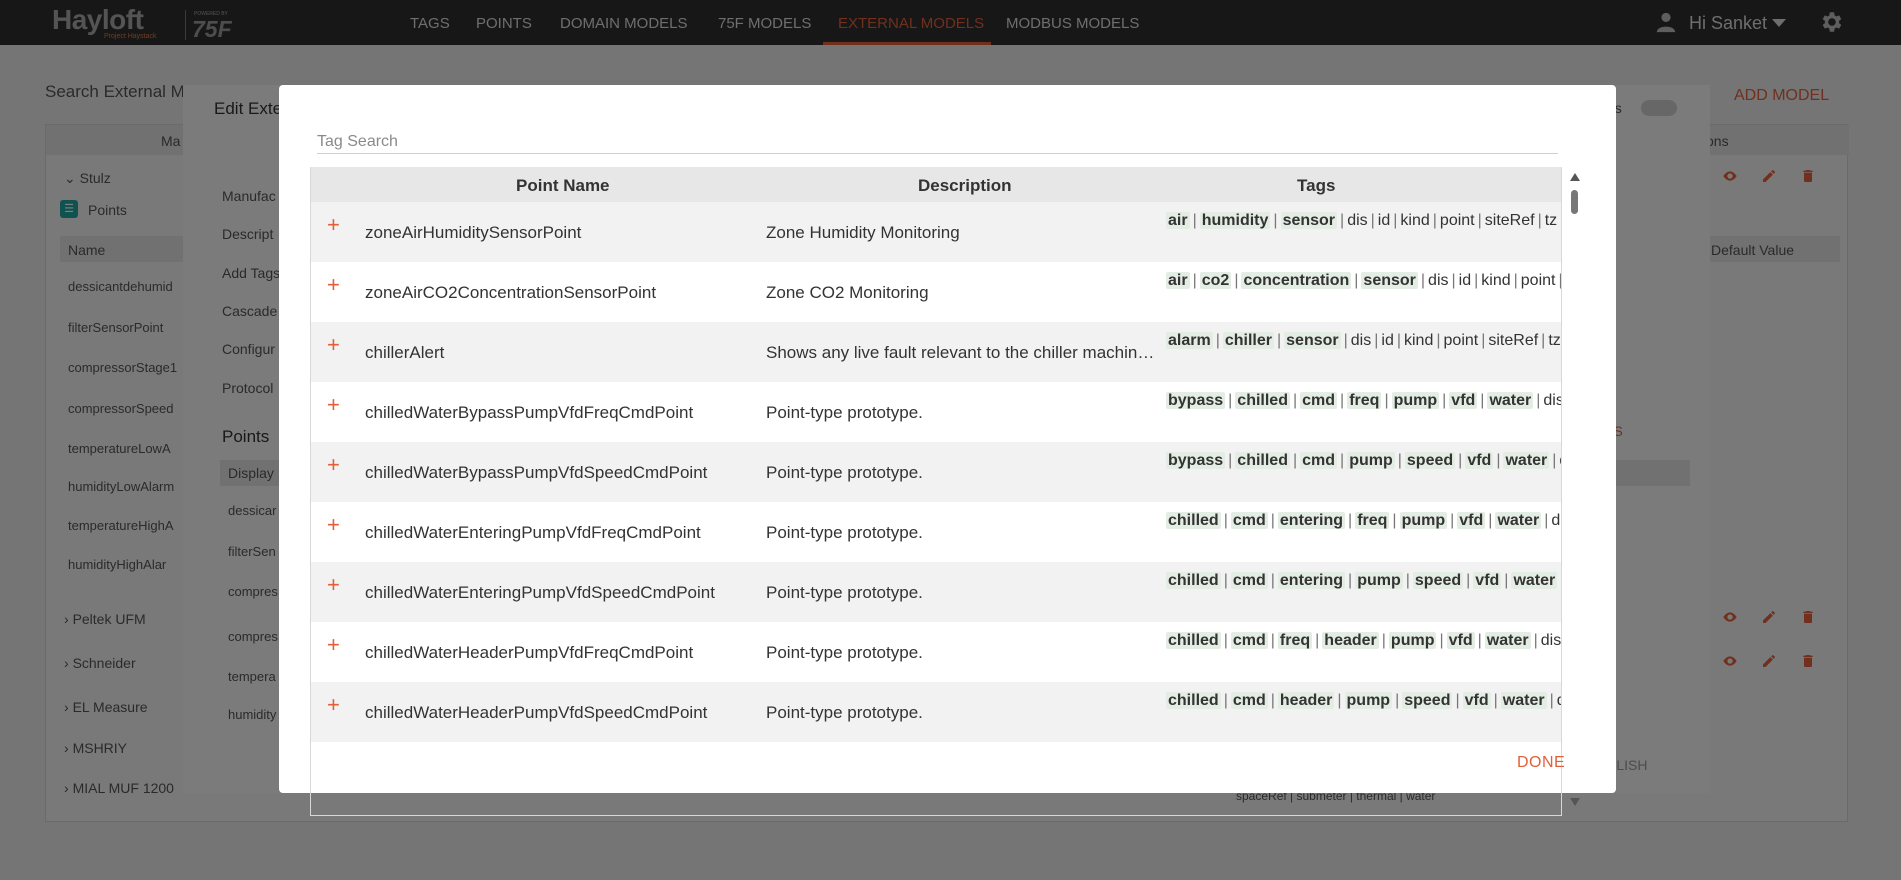  I want to click on highlighted-tag: humidity, so click(1235, 220).